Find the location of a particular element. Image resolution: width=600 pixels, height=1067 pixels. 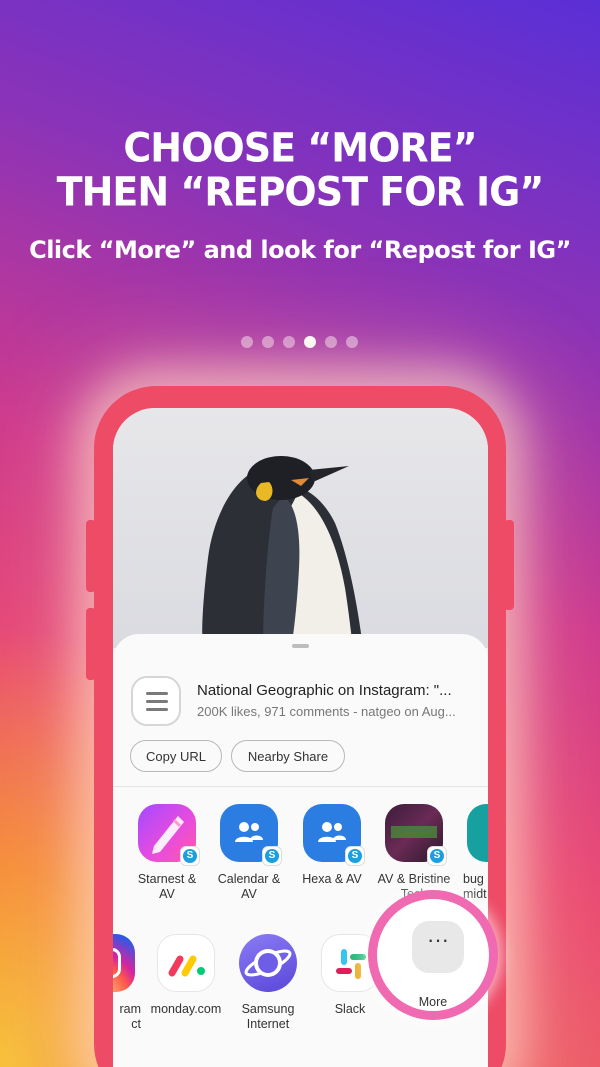

planet-icon is located at coordinates (268, 963).